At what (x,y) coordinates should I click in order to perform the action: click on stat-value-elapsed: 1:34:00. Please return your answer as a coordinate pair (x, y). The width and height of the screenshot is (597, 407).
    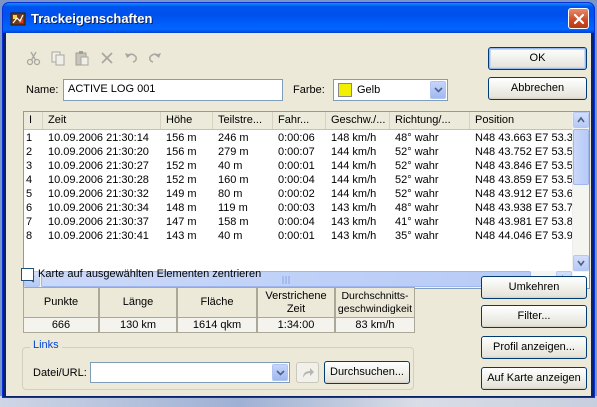
    Looking at the image, I should click on (296, 325).